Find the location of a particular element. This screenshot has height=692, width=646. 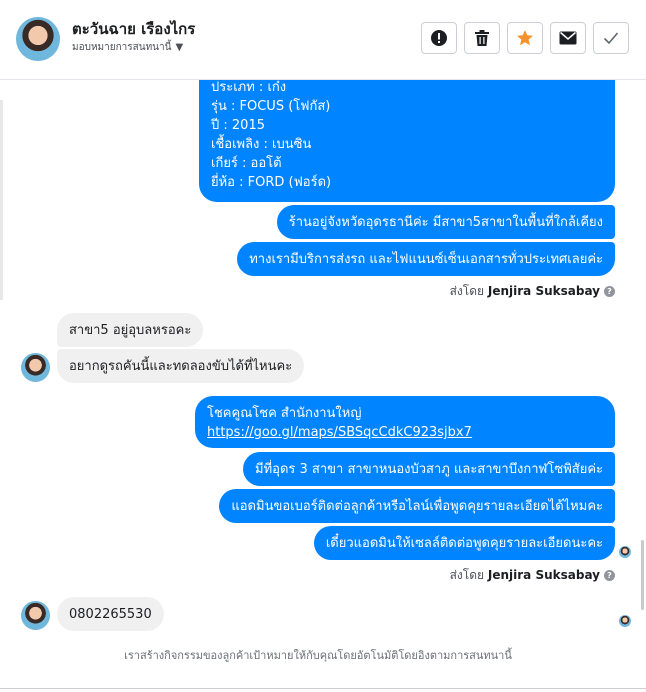

sent-by-label-2: ส่งโดย Jenjira Suksabay? is located at coordinates (532, 575).